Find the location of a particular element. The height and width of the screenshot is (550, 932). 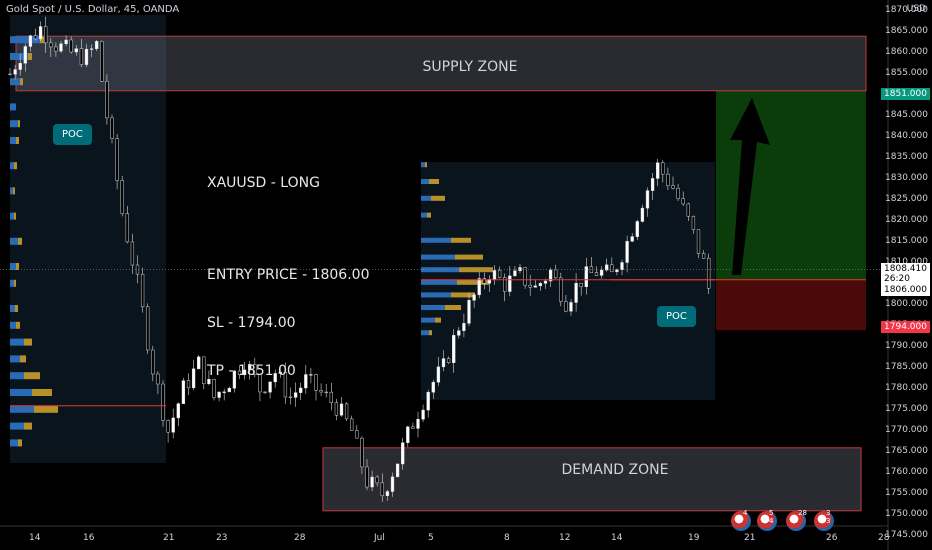

price-tick-label: 1840.000 is located at coordinates (906, 136).